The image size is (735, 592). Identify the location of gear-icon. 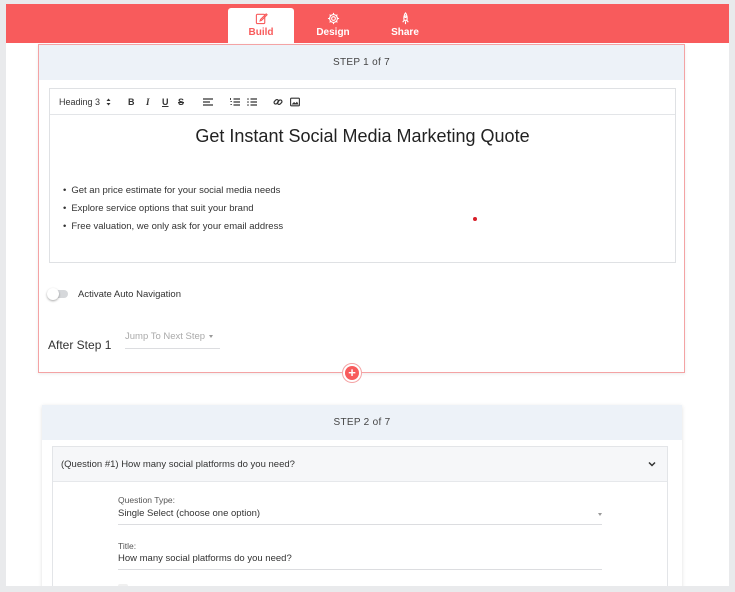
(333, 18).